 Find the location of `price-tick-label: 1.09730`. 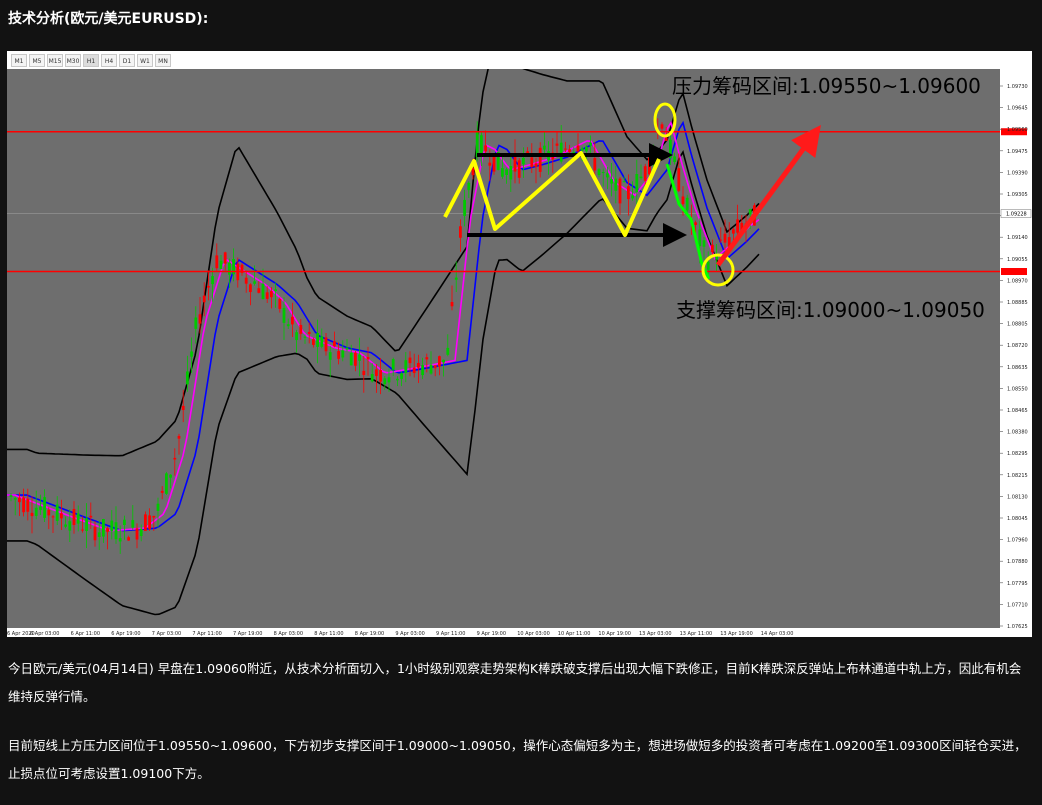

price-tick-label: 1.09730 is located at coordinates (1017, 87).